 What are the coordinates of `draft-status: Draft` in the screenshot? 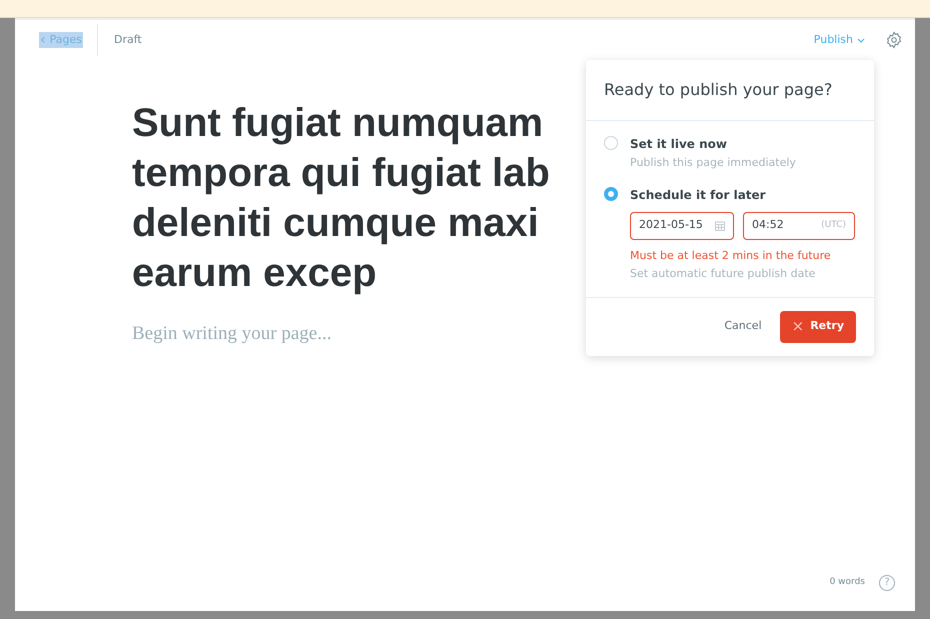 It's located at (128, 40).